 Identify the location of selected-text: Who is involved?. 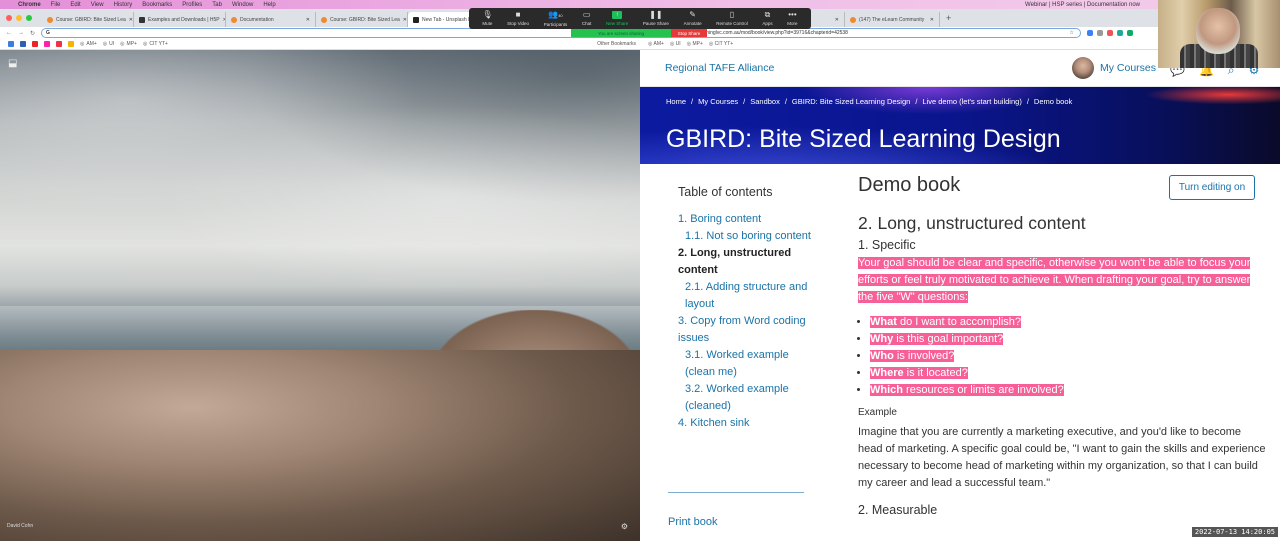
(912, 356).